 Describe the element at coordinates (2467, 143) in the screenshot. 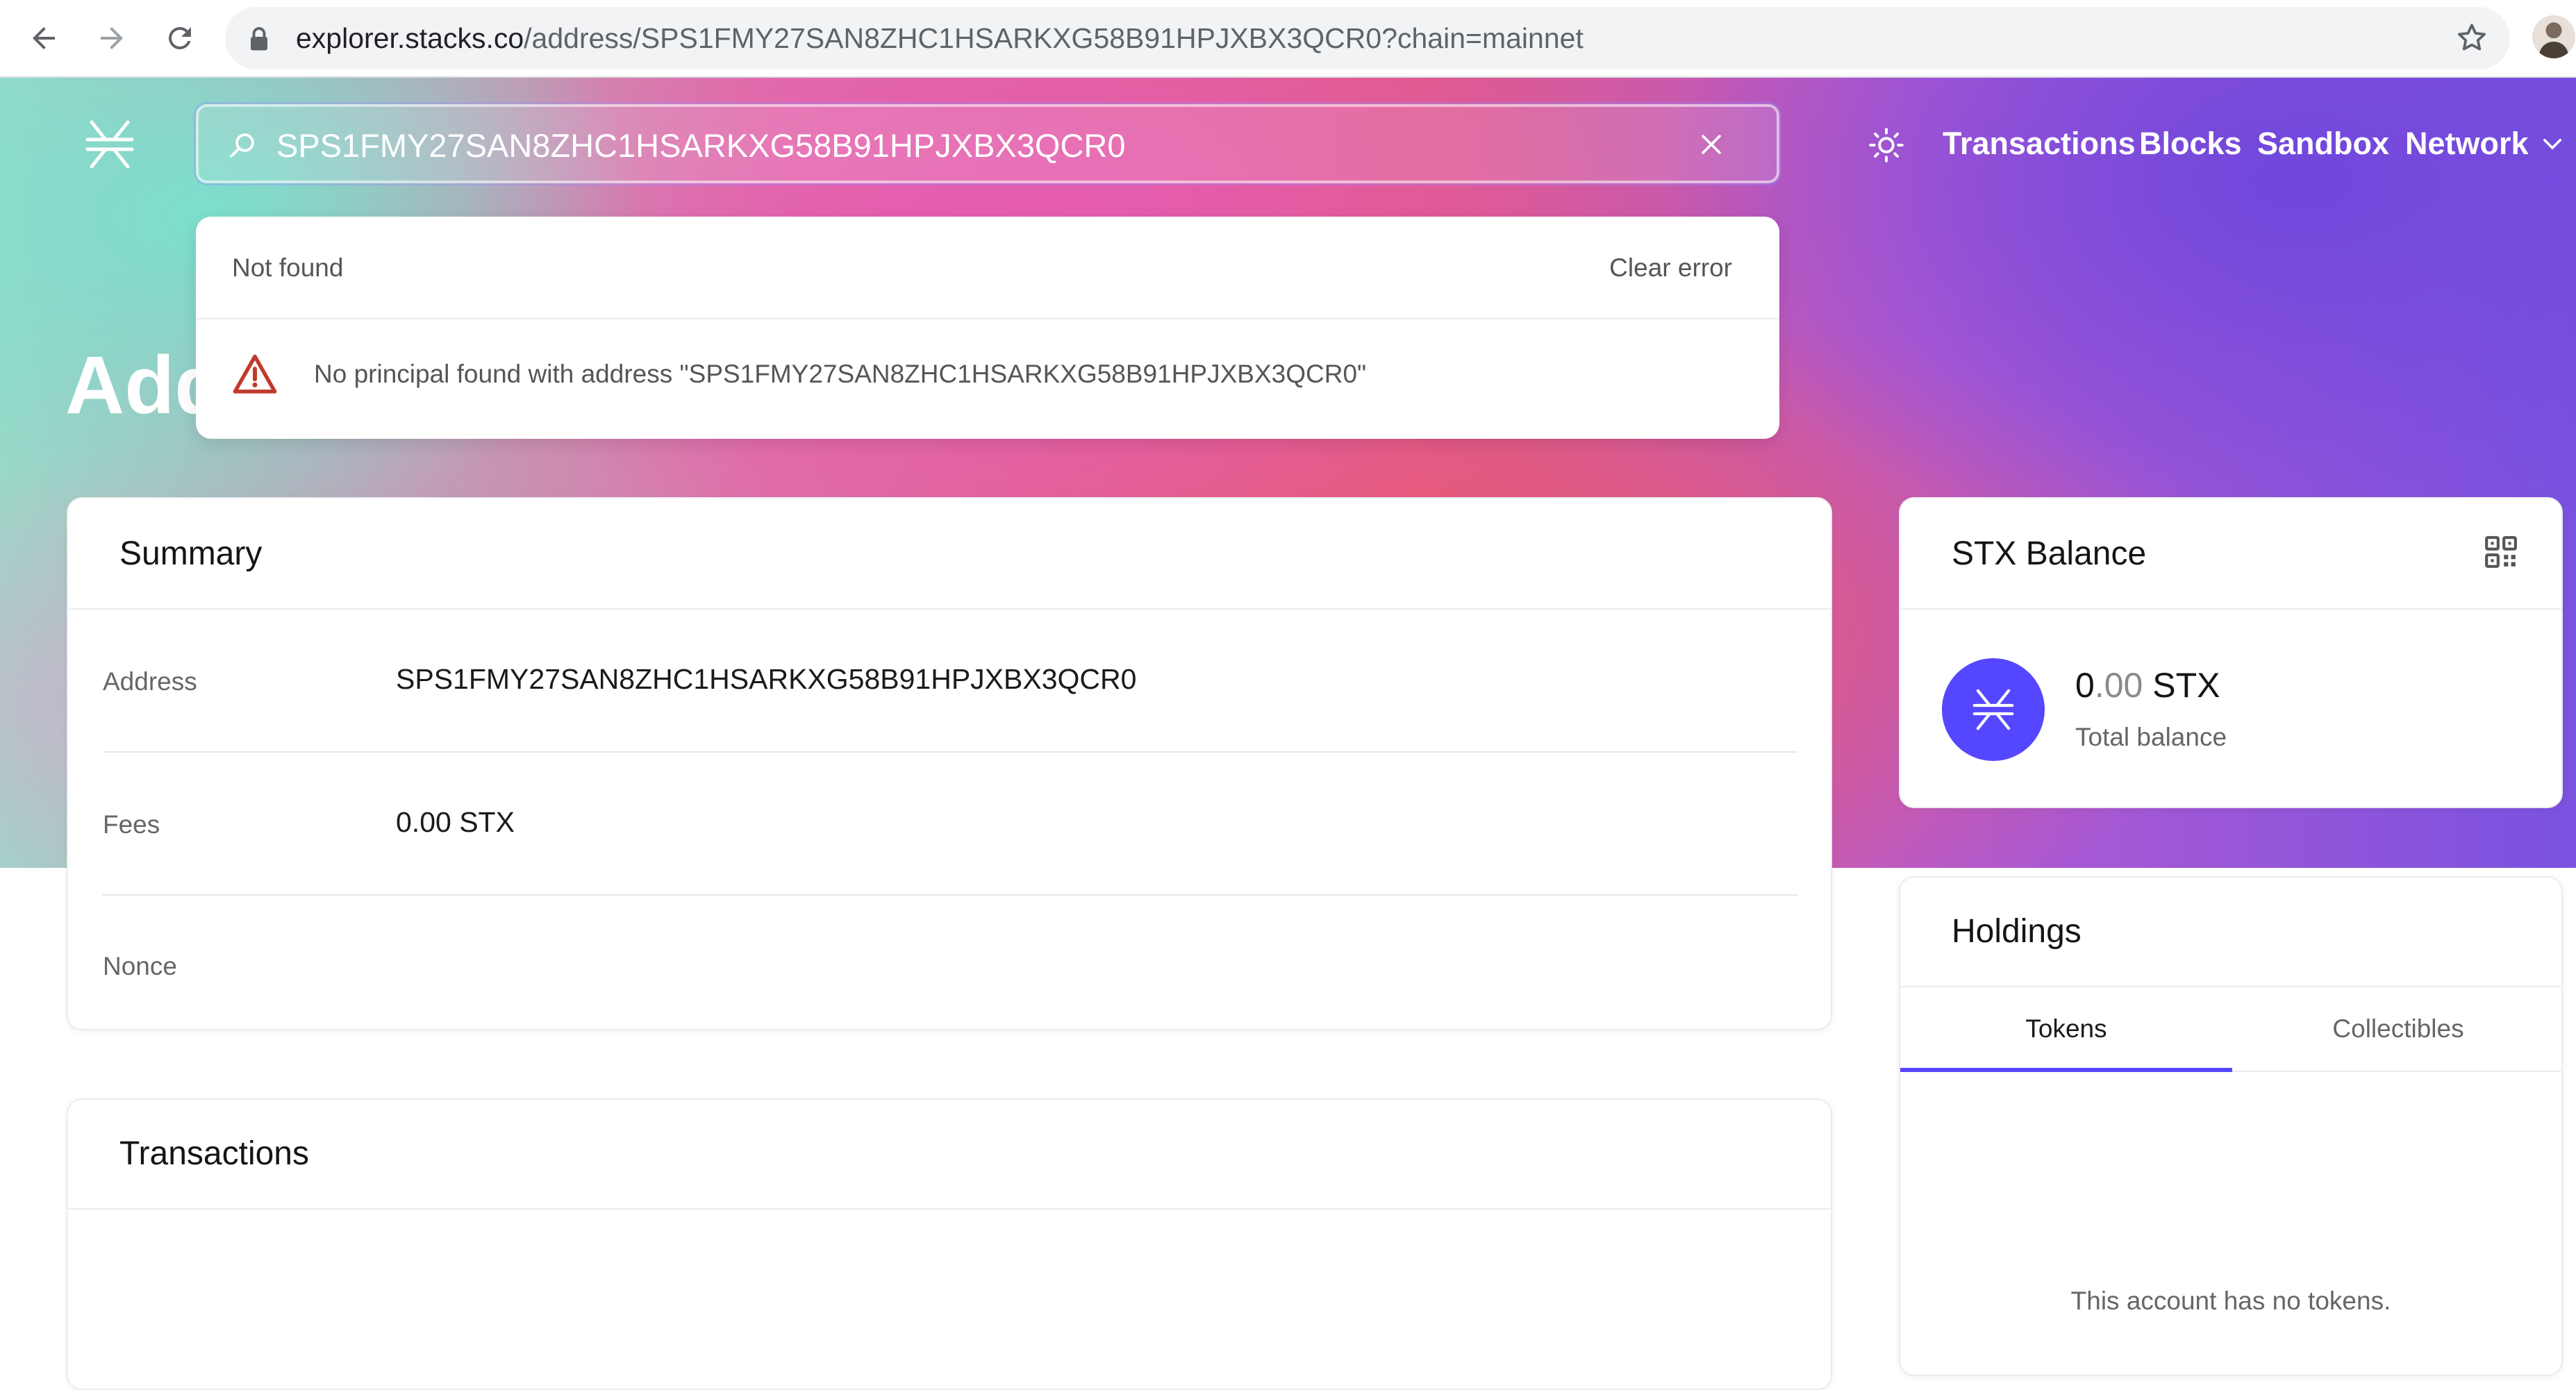

I see `nav-link-network: Network` at that location.